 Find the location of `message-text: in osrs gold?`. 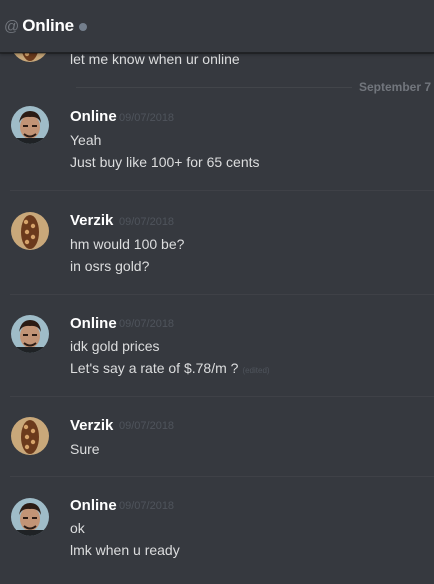

message-text: in osrs gold? is located at coordinates (110, 266).